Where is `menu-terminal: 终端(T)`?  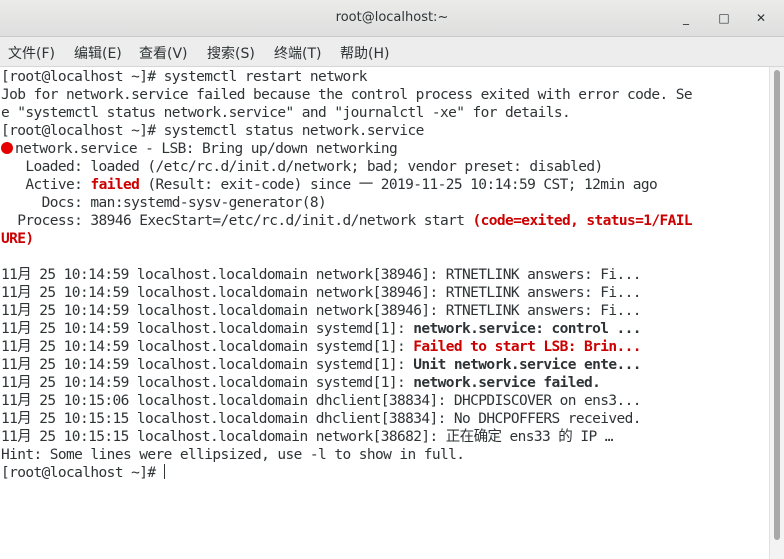 menu-terminal: 终端(T) is located at coordinates (297, 53).